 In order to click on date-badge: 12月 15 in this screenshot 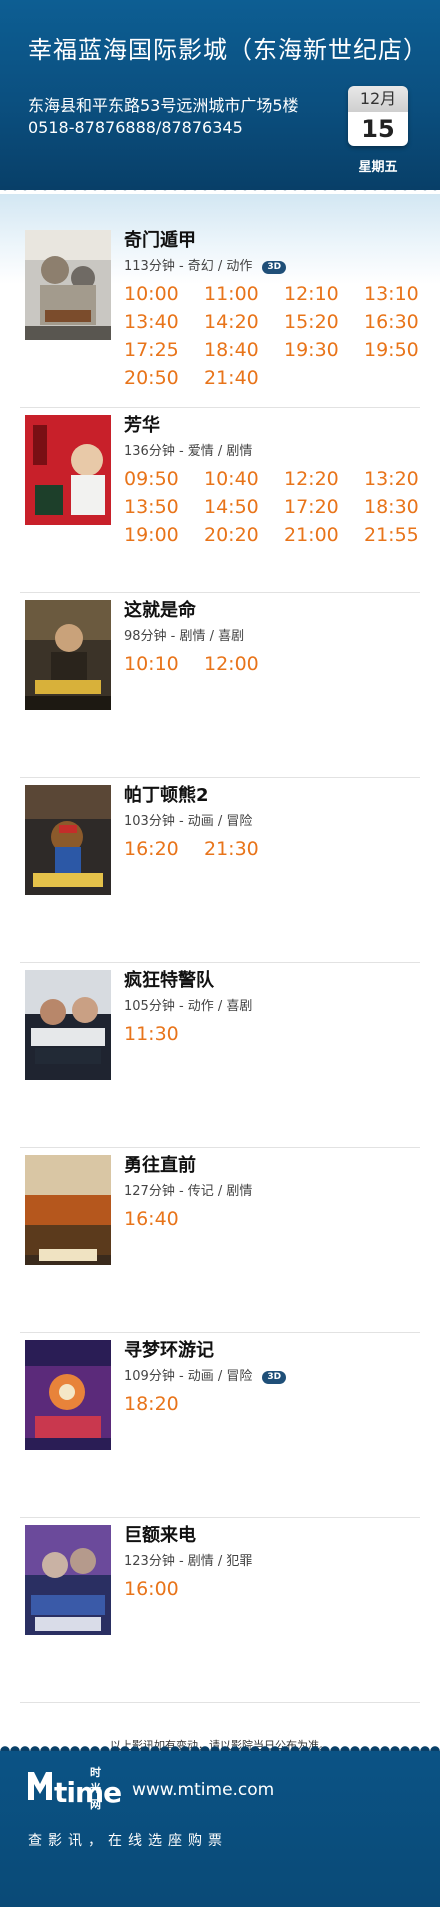, I will do `click(378, 116)`.